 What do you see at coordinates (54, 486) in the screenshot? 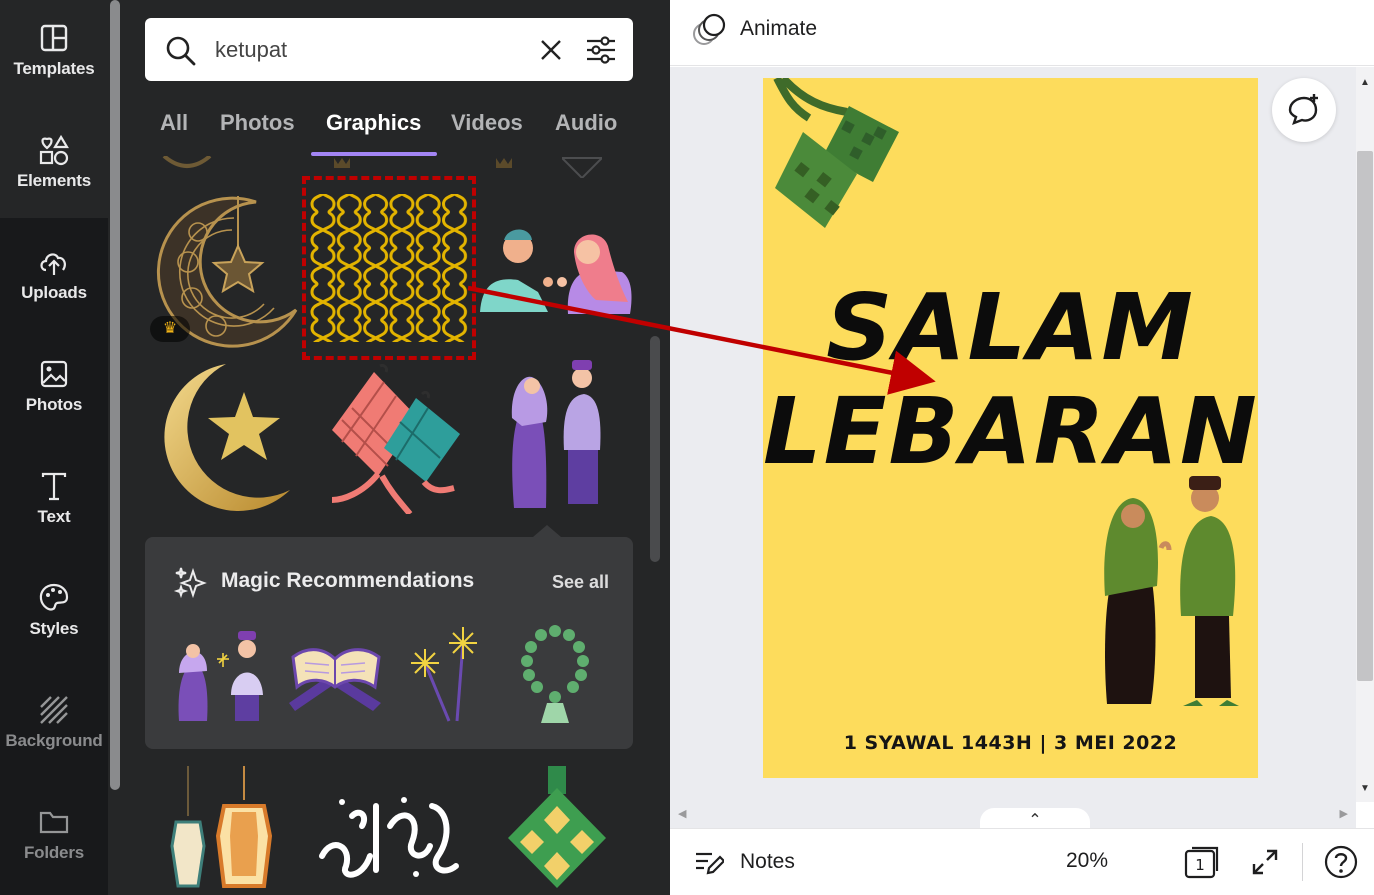
I see `text-icon` at bounding box center [54, 486].